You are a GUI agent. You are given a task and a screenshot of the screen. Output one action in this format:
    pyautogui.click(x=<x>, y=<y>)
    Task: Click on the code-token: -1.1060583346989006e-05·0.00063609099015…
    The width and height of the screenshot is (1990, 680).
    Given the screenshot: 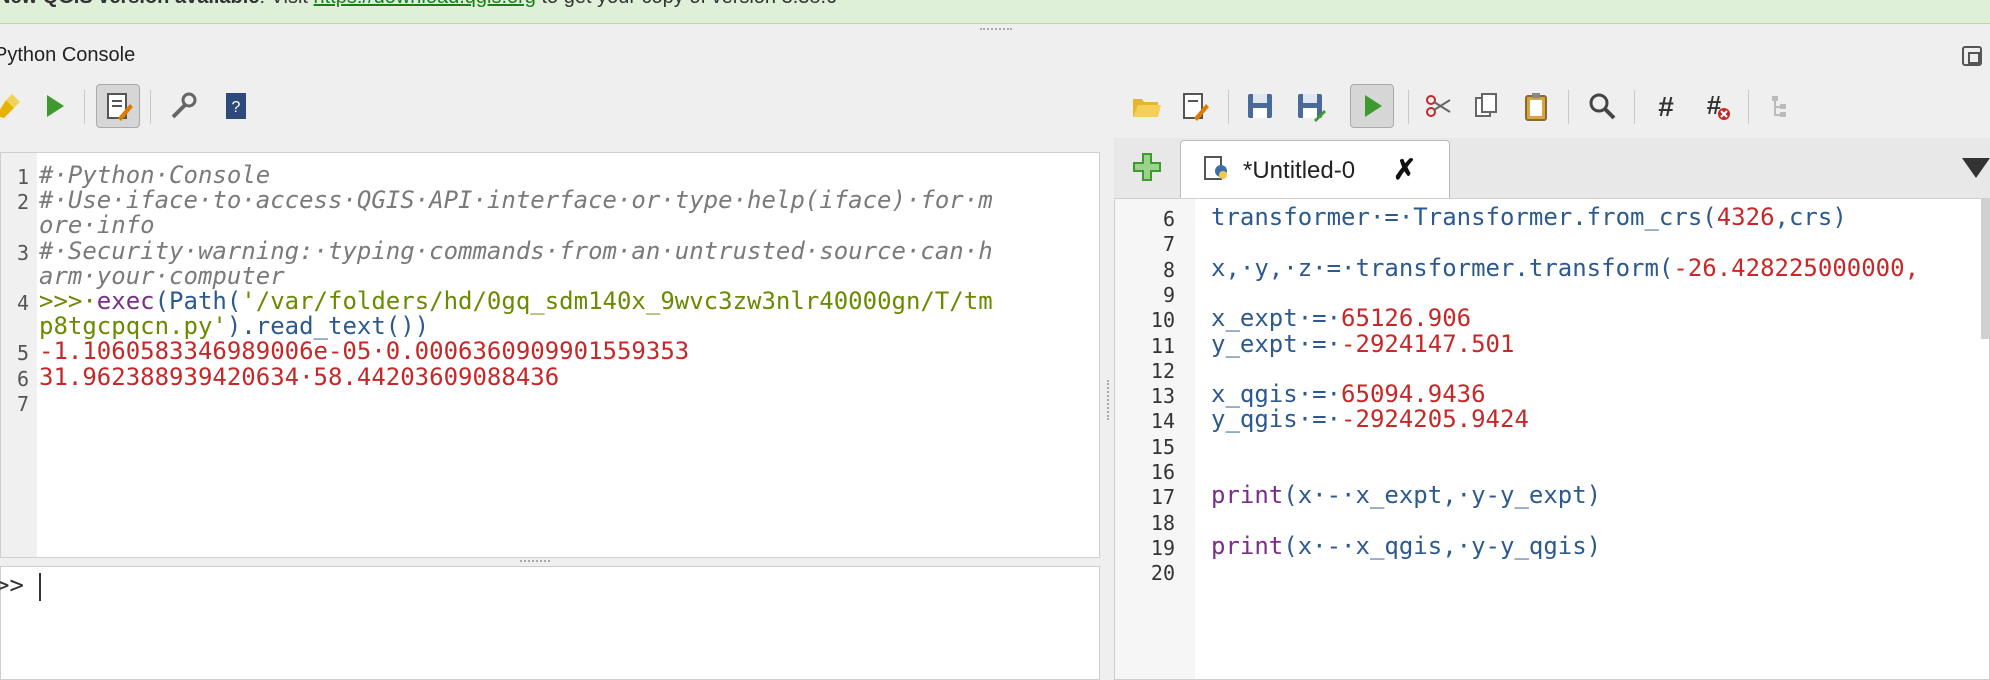 What is the action you would take?
    pyautogui.click(x=364, y=351)
    